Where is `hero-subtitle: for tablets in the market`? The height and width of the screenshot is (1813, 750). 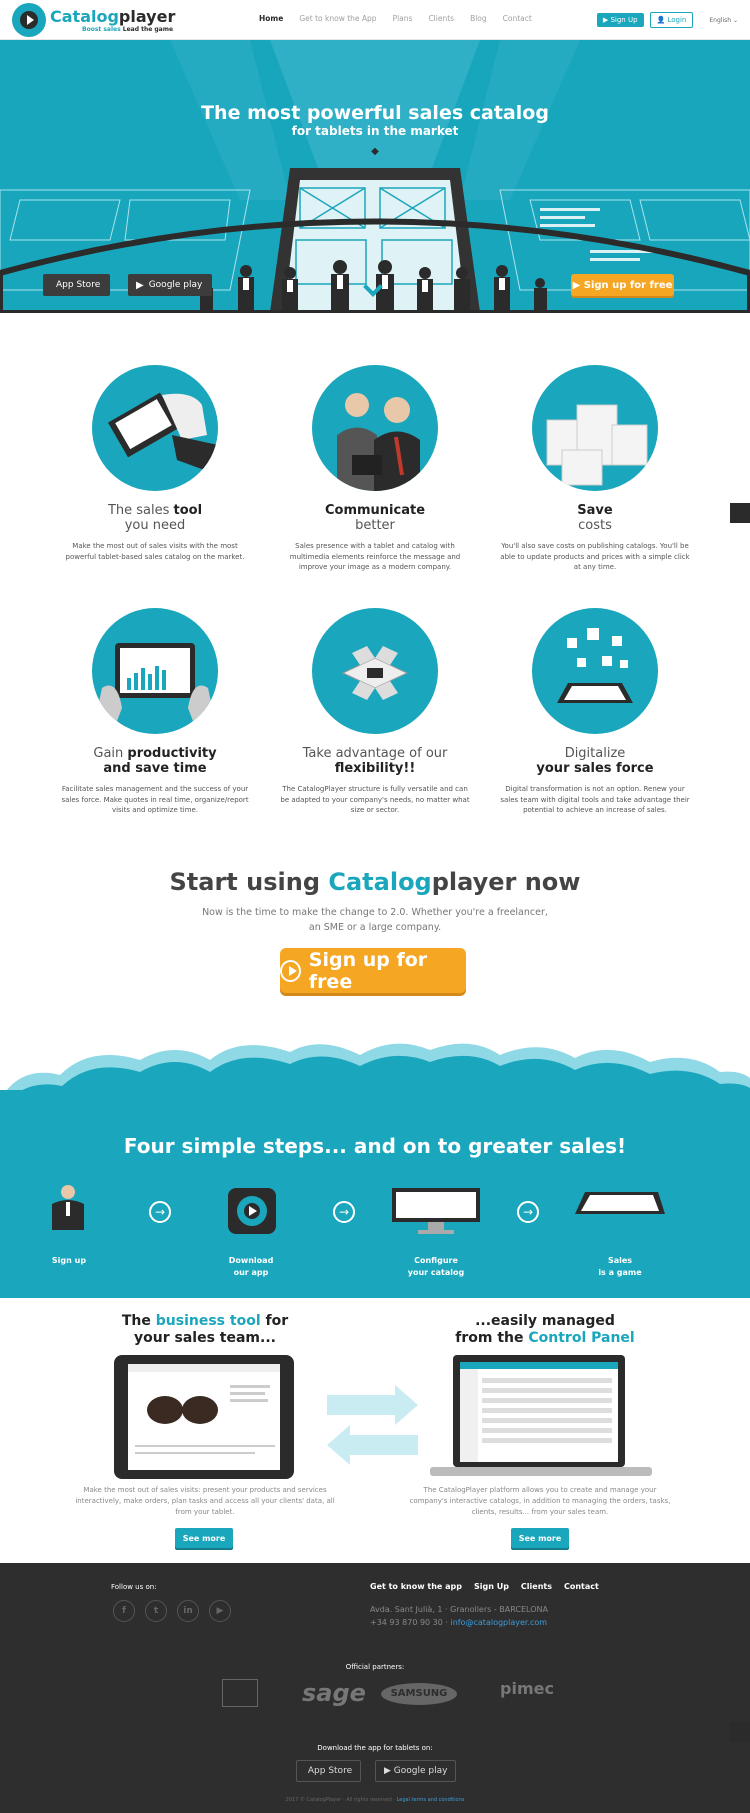 hero-subtitle: for tablets in the market is located at coordinates (375, 131).